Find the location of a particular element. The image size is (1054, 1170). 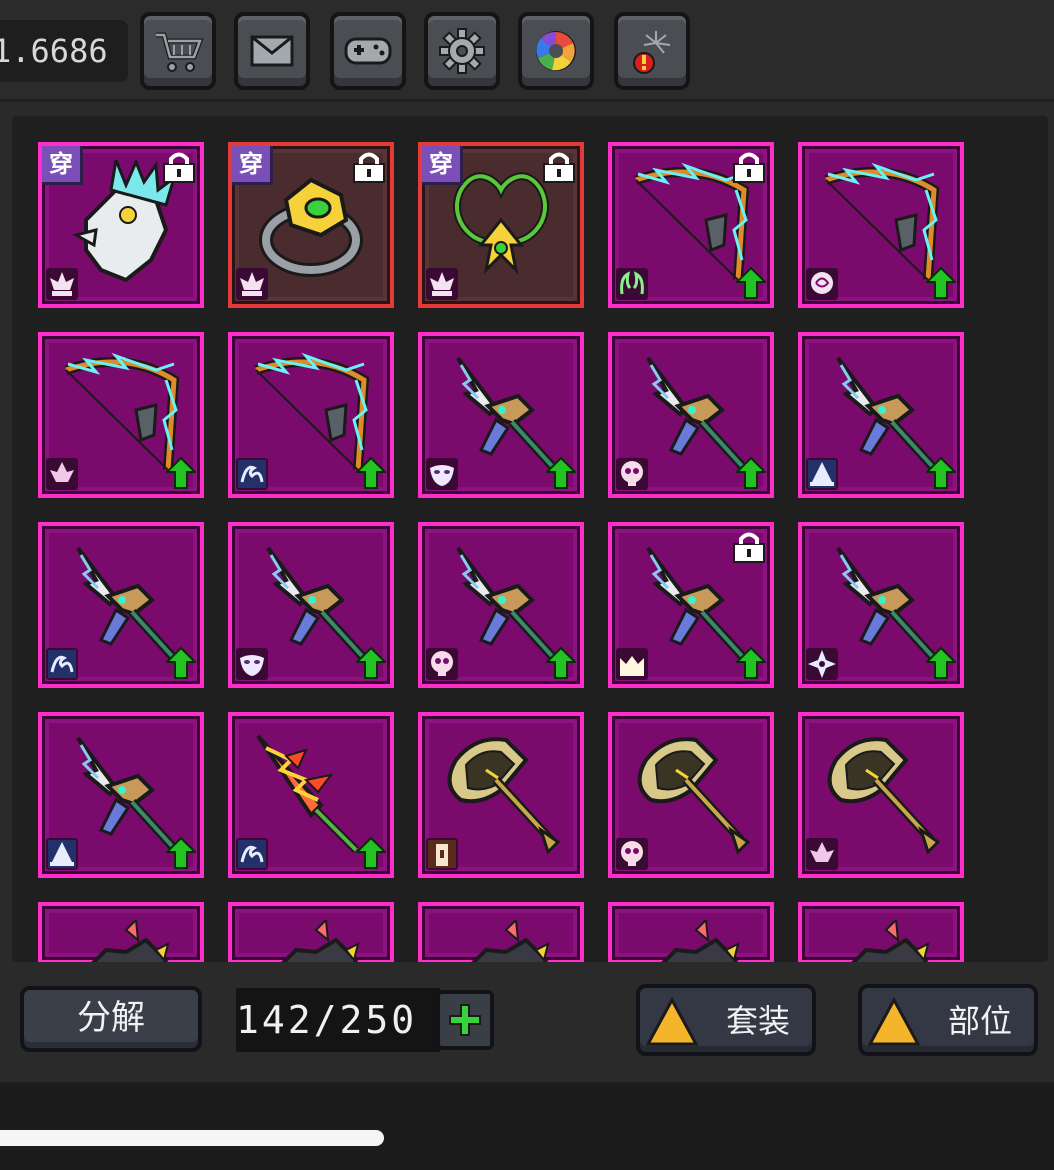

home-indicator is located at coordinates (192, 1138).